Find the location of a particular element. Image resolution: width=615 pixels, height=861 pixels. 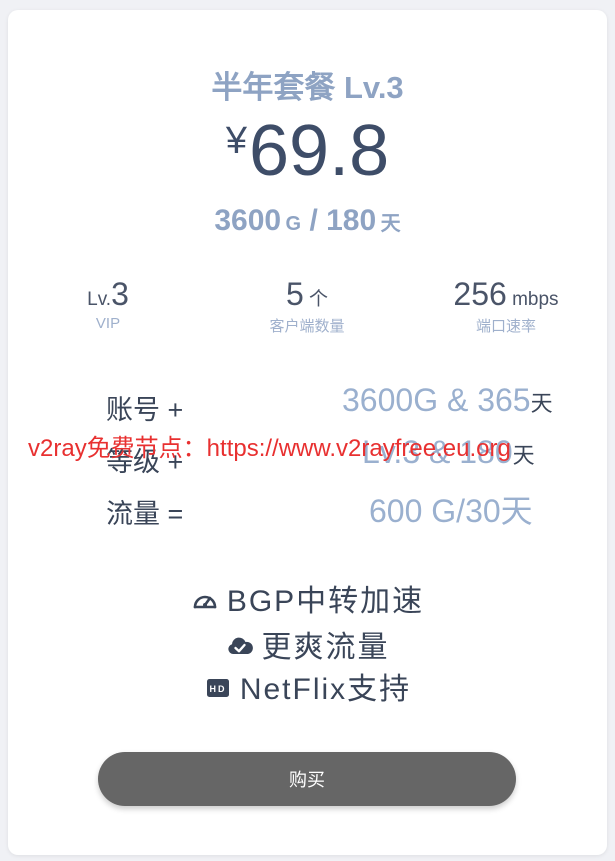

stat-value: 256 is located at coordinates (480, 294).